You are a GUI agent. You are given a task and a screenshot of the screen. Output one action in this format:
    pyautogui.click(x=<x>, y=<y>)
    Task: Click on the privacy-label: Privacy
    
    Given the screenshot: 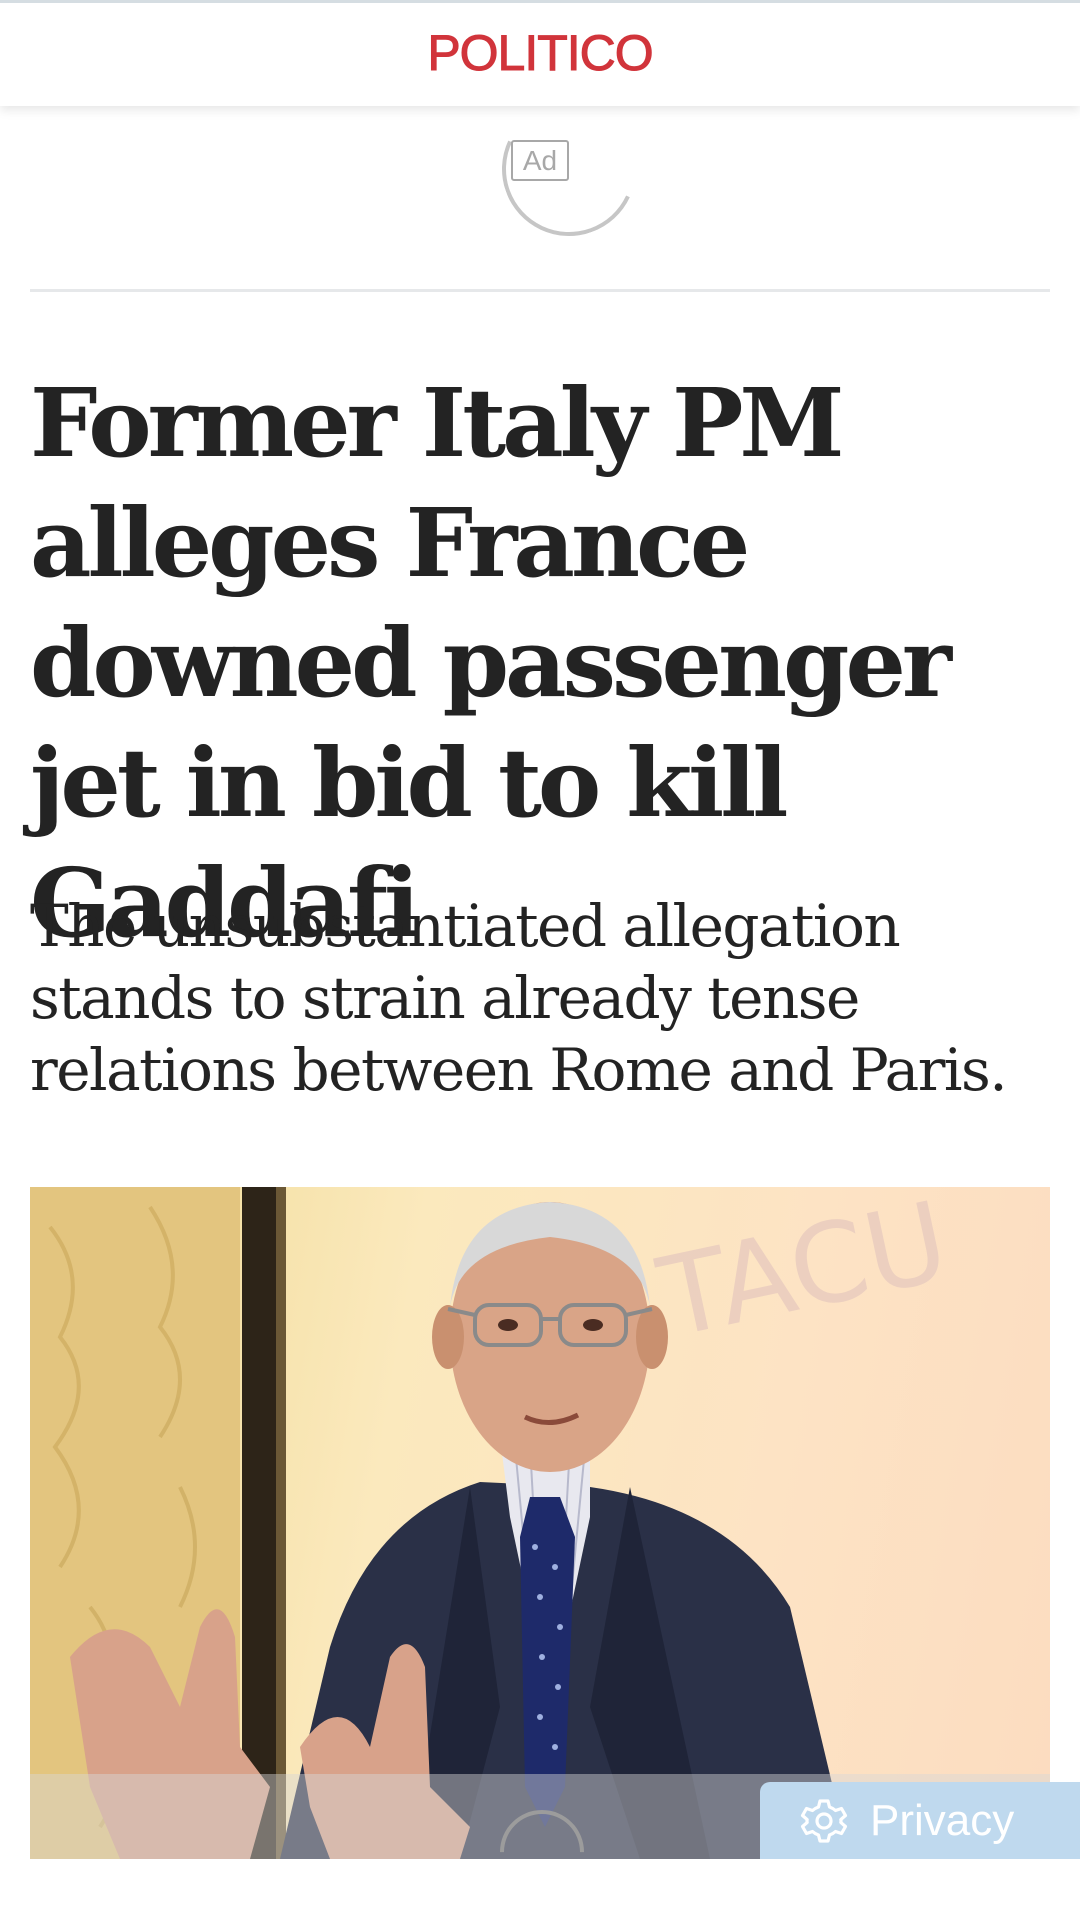 What is the action you would take?
    pyautogui.click(x=942, y=1820)
    